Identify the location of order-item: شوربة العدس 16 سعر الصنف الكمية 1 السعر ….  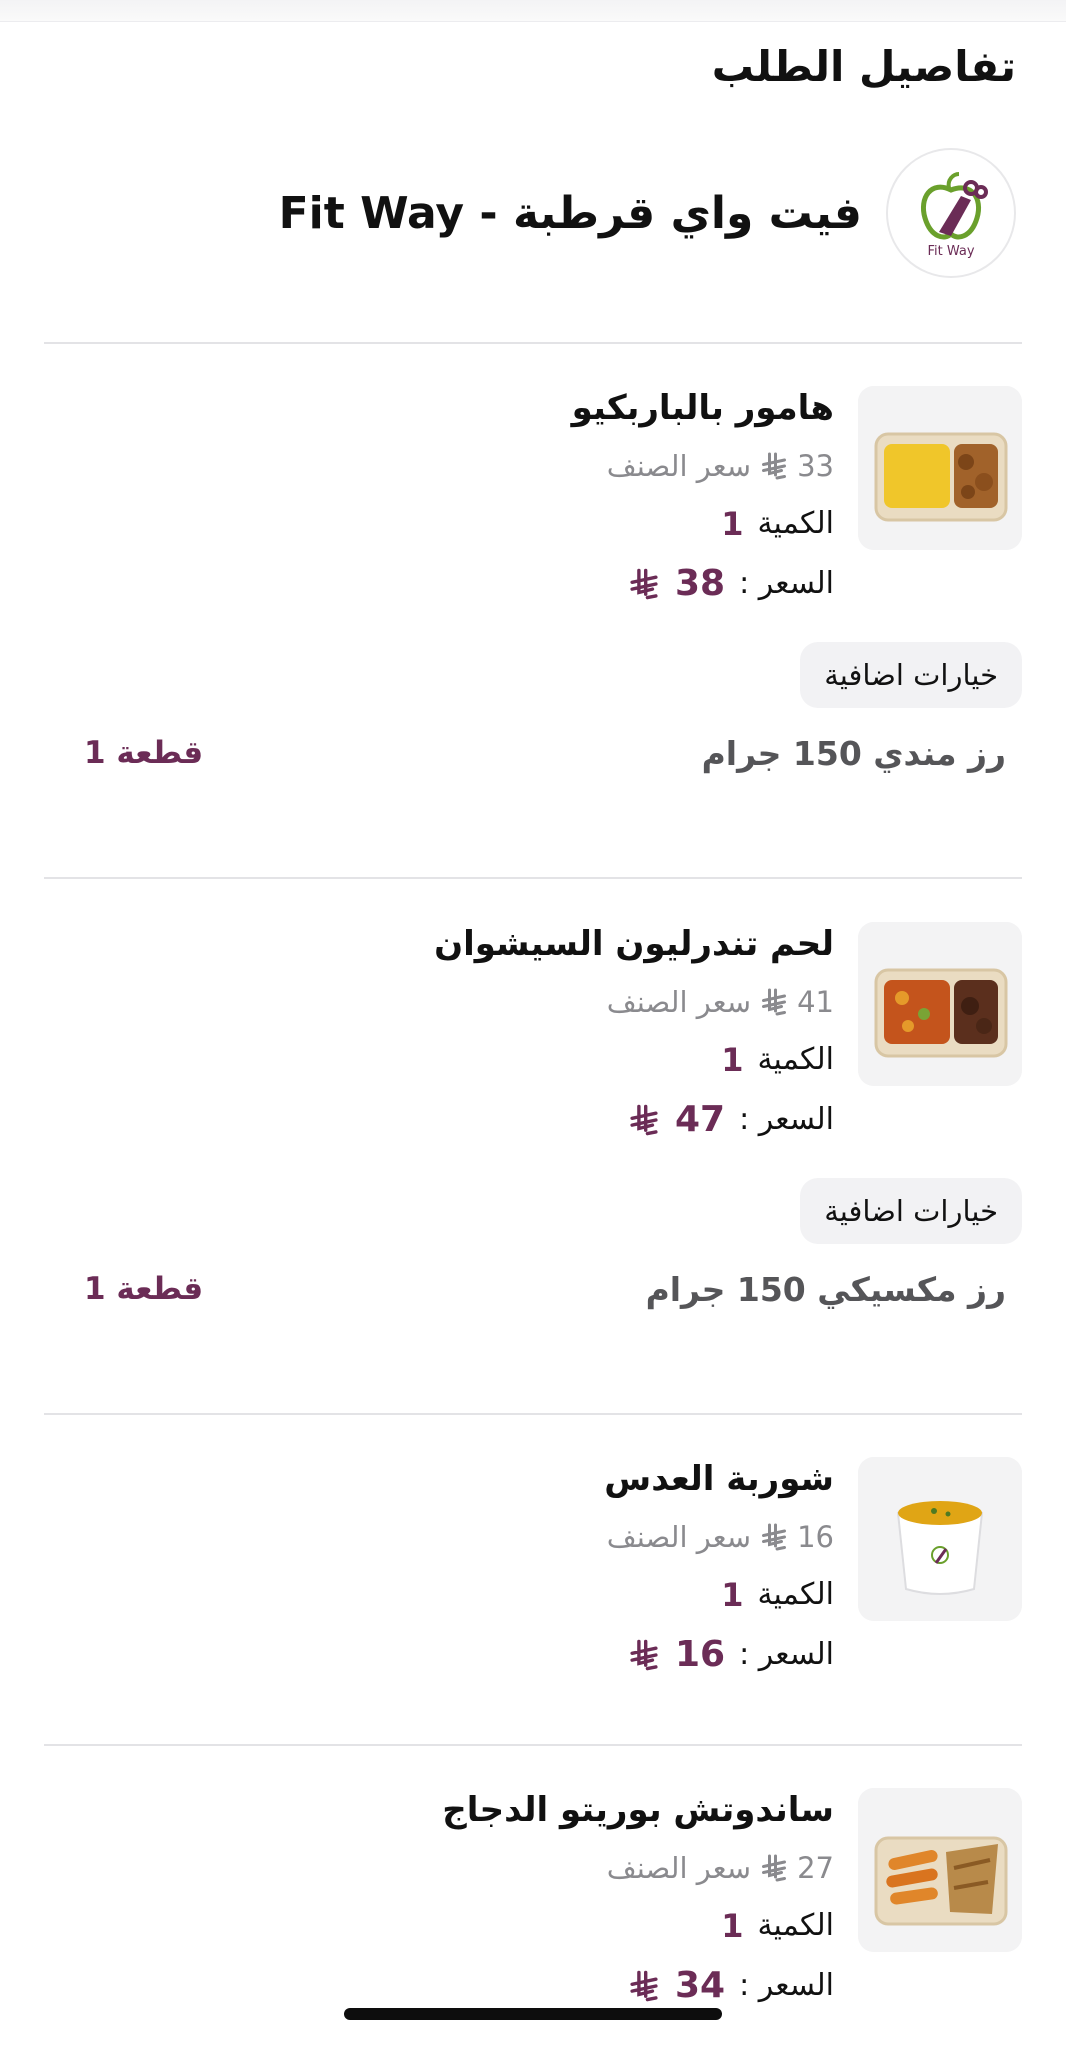
(533, 1577).